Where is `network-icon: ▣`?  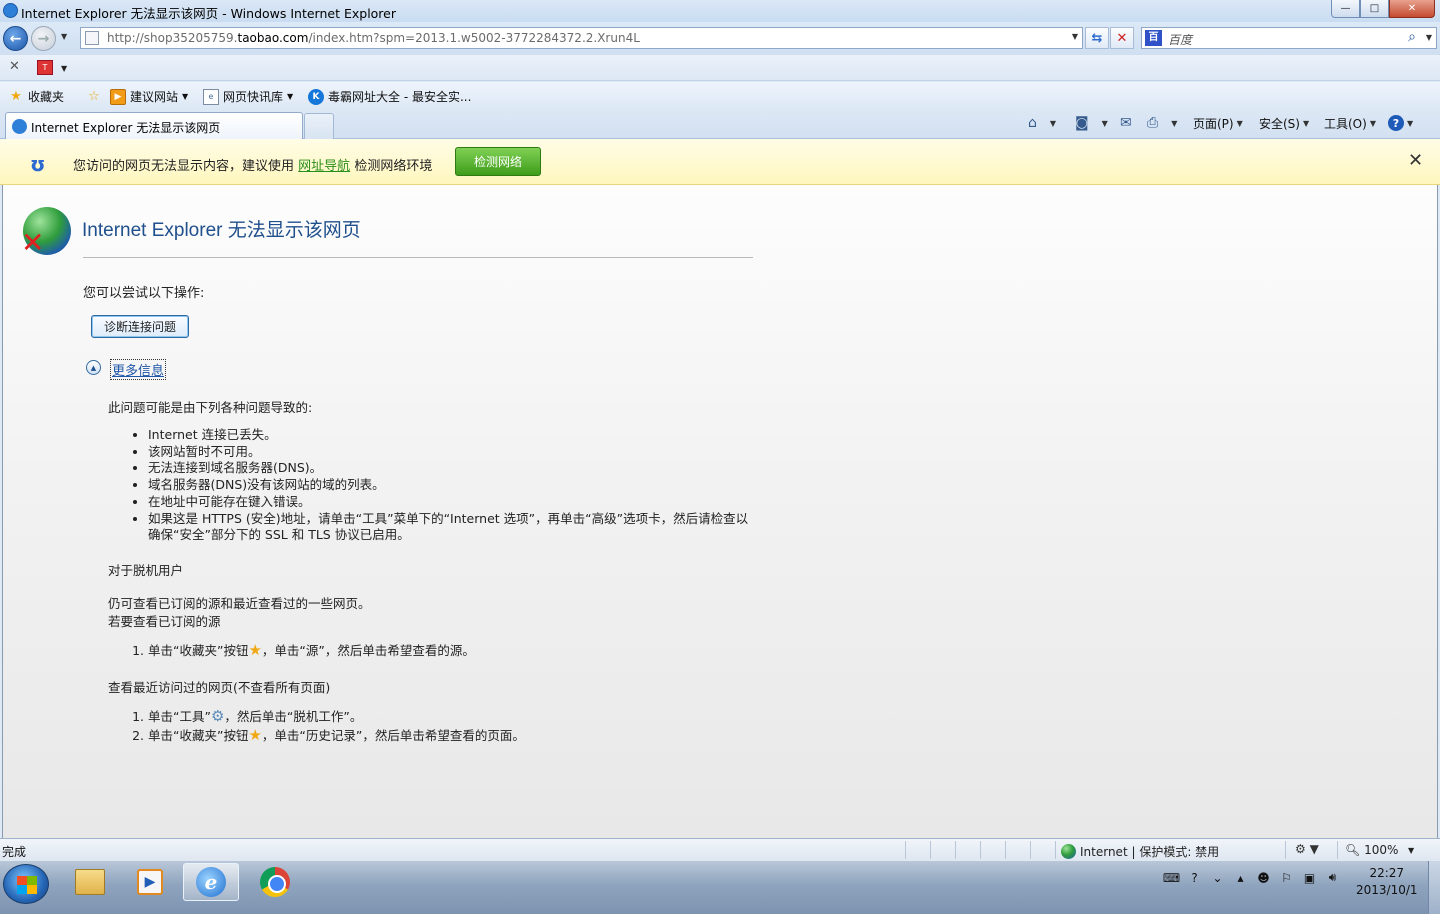
network-icon: ▣ is located at coordinates (1309, 877).